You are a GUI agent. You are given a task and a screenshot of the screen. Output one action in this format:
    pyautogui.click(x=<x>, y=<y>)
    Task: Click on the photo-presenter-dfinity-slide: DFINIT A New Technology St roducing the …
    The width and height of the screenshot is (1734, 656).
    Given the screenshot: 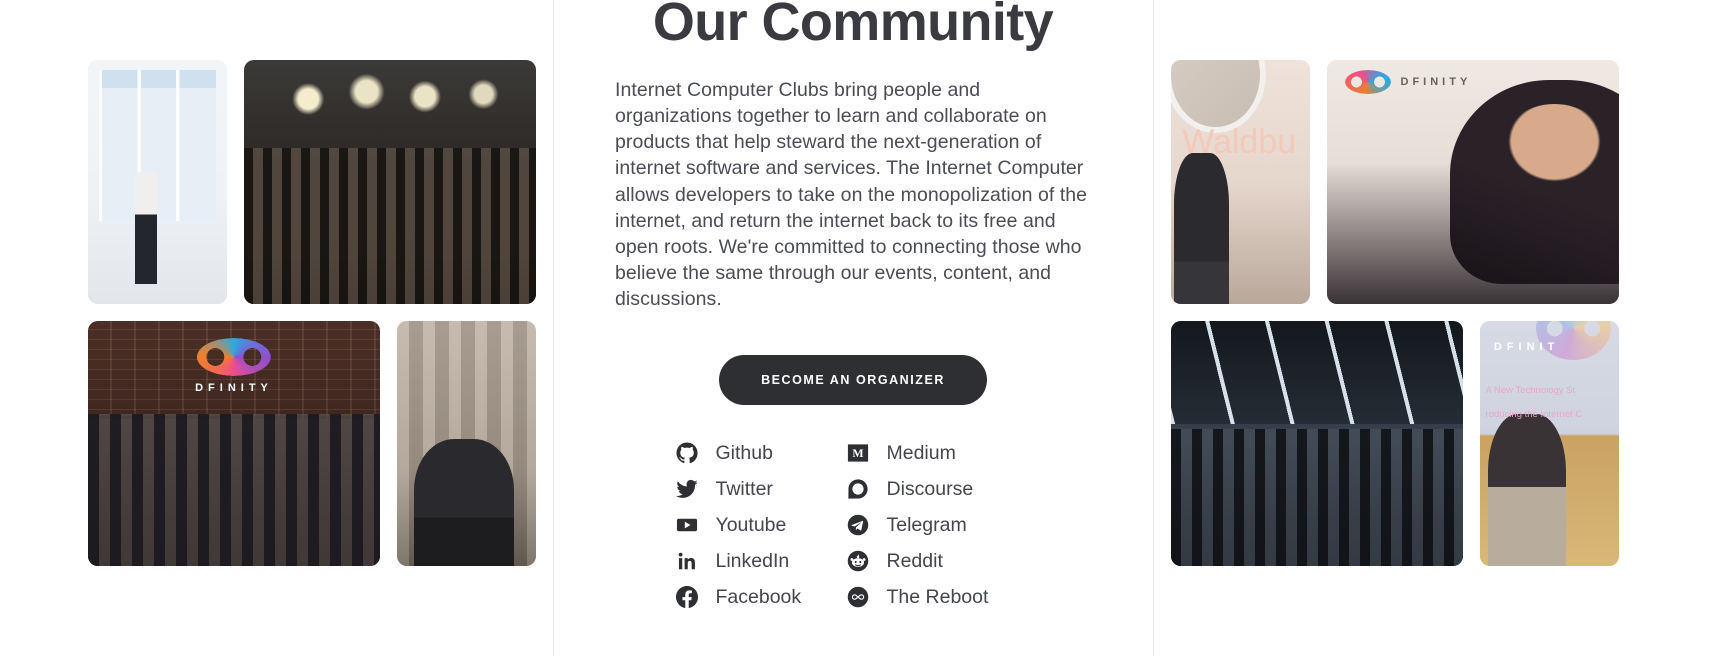 What is the action you would take?
    pyautogui.click(x=1549, y=443)
    